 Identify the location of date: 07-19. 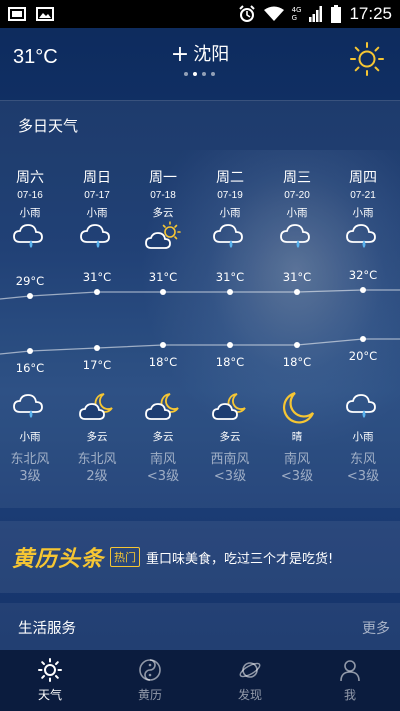
(230, 195).